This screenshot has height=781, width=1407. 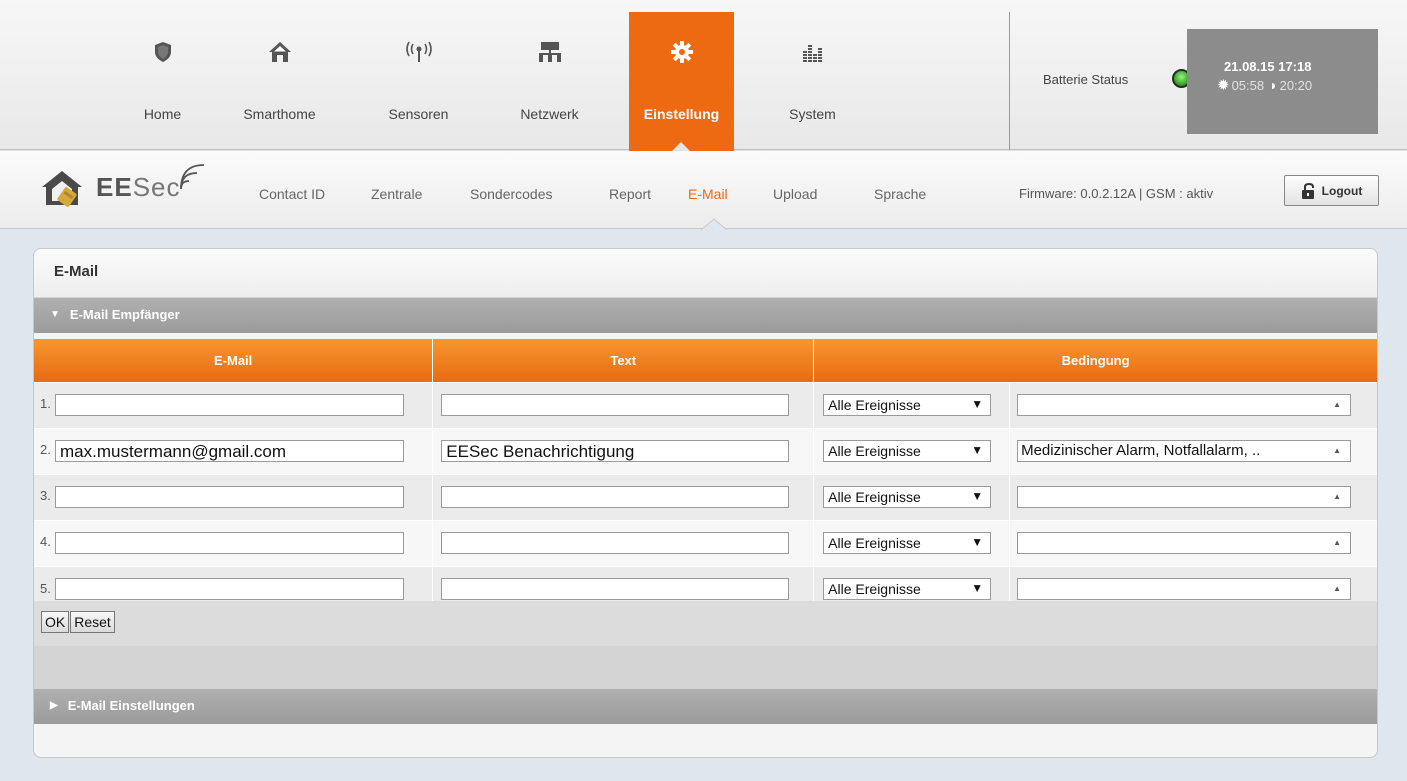 What do you see at coordinates (114, 186) in the screenshot?
I see `logo-text-prefix: EE` at bounding box center [114, 186].